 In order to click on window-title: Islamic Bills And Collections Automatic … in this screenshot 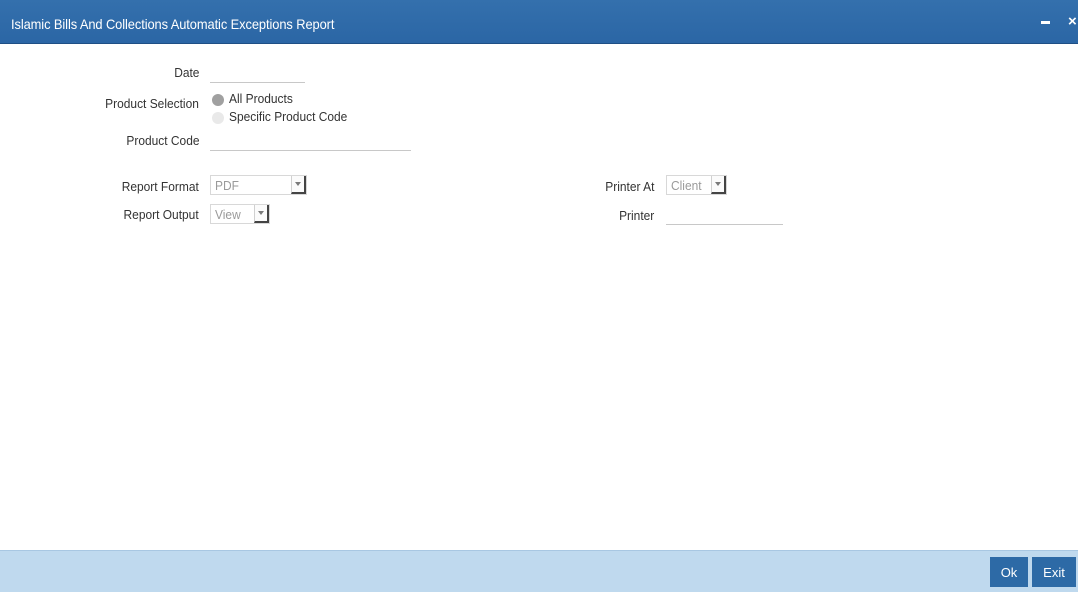, I will do `click(173, 24)`.